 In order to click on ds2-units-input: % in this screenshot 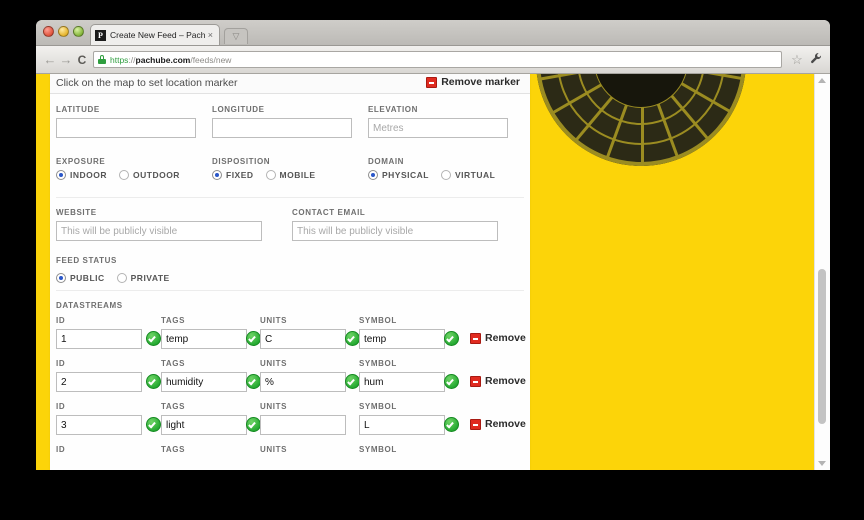, I will do `click(303, 382)`.